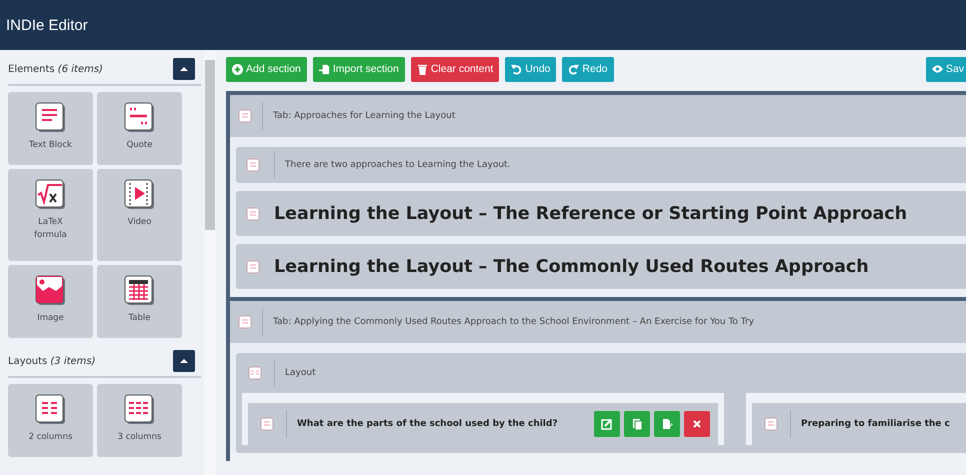 The width and height of the screenshot is (966, 475). I want to click on delete-button, so click(697, 424).